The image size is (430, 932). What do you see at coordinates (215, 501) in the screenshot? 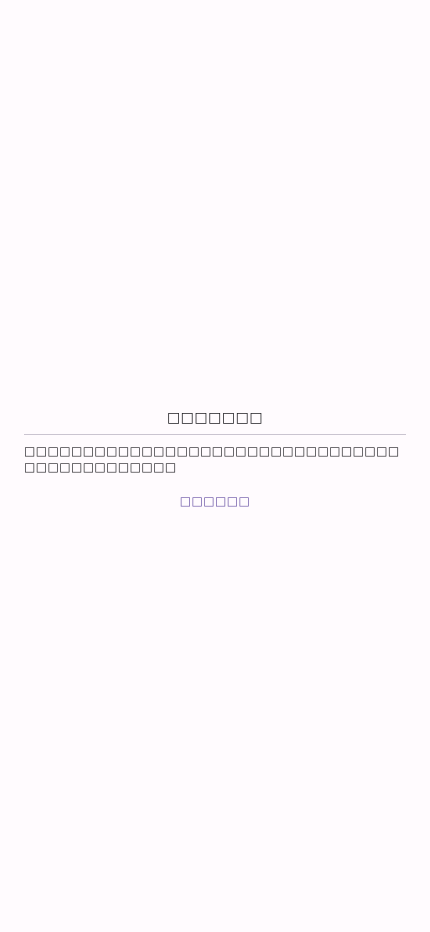
I see `dialog-action-button: □□□□□□` at bounding box center [215, 501].